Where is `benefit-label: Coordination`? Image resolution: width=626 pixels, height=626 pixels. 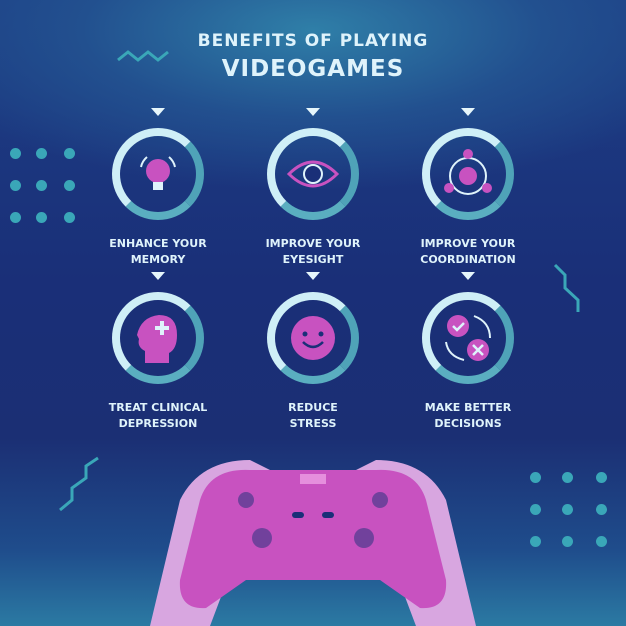
benefit-label: Coordination is located at coordinates (468, 259).